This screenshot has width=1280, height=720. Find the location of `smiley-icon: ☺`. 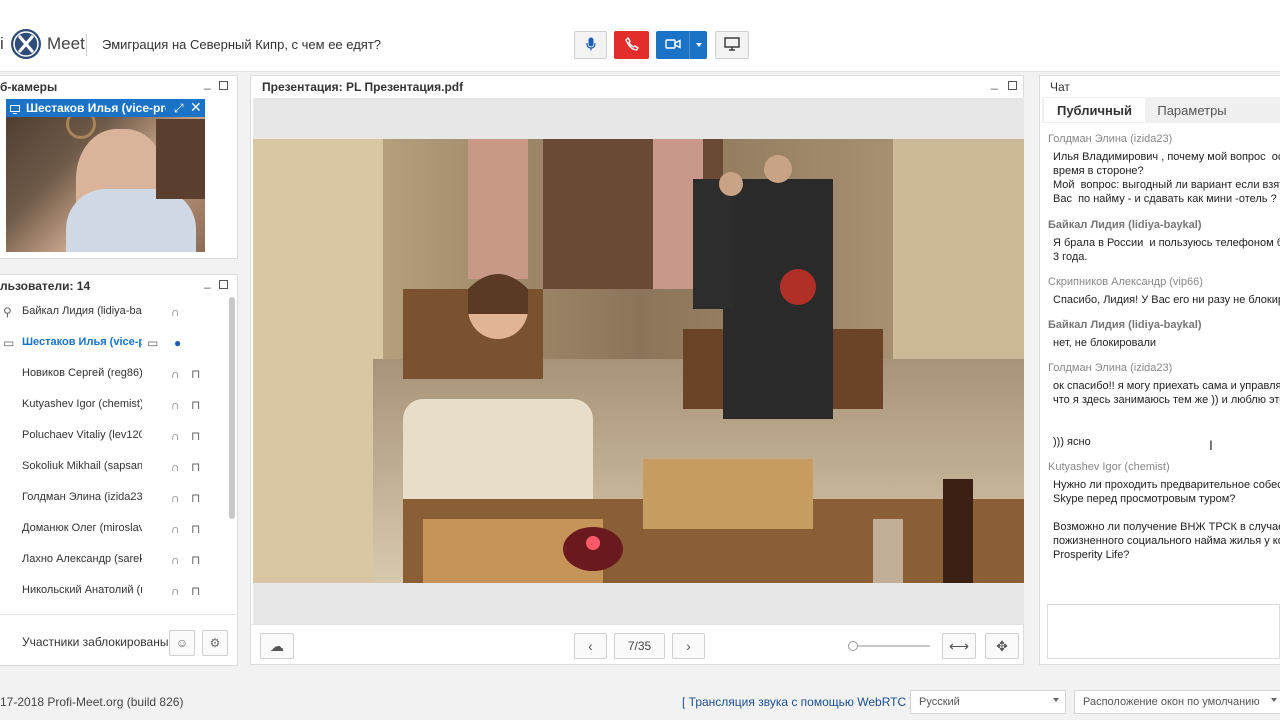

smiley-icon: ☺ is located at coordinates (182, 643).